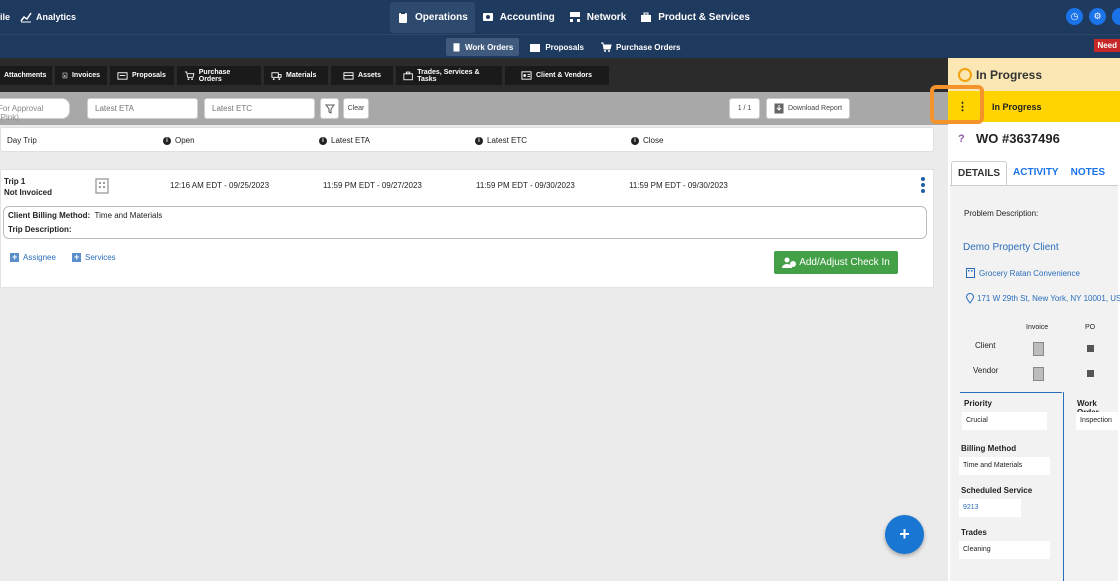  I want to click on tab-assets: Assets, so click(362, 75).